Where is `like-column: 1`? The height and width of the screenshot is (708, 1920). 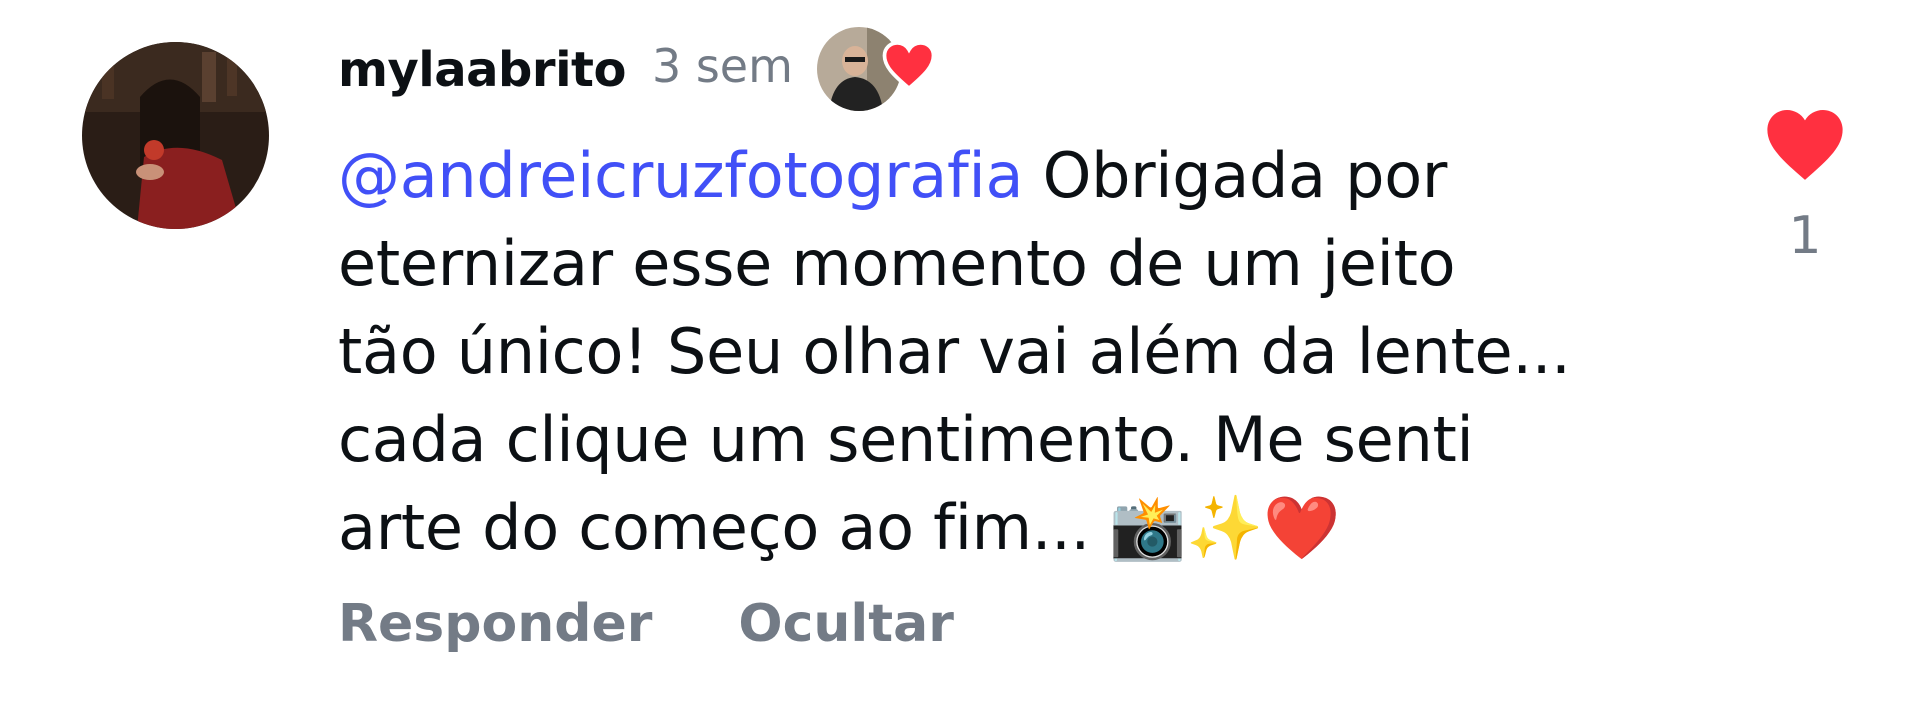
like-column: 1 is located at coordinates (1805, 185).